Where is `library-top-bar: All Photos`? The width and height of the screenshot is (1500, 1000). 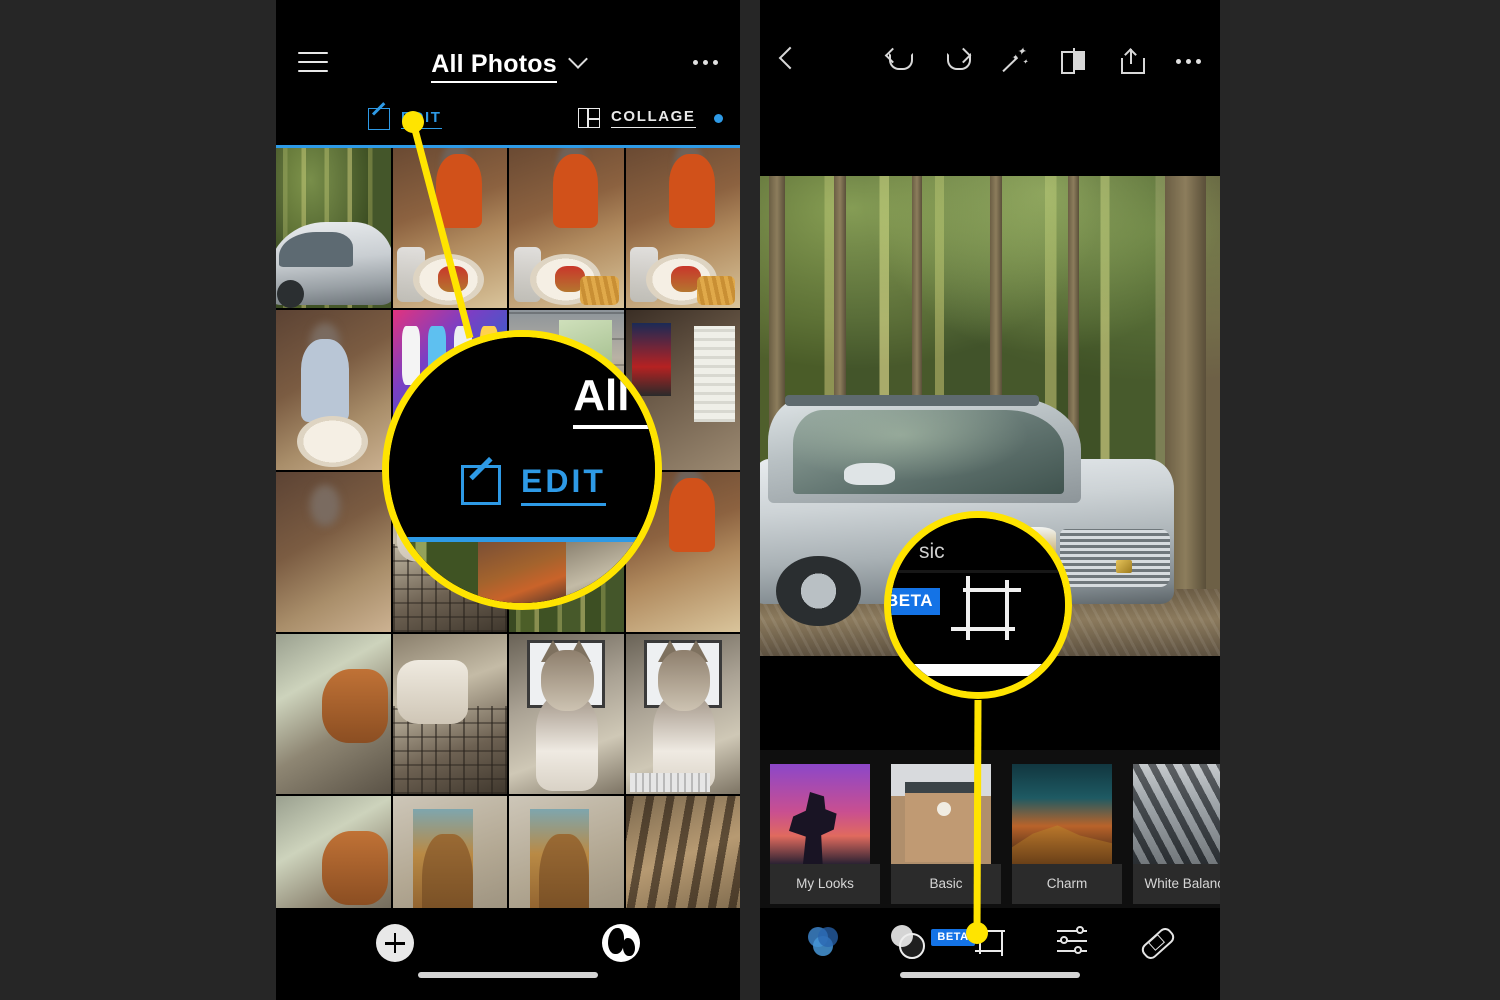
library-top-bar: All Photos is located at coordinates (508, 50).